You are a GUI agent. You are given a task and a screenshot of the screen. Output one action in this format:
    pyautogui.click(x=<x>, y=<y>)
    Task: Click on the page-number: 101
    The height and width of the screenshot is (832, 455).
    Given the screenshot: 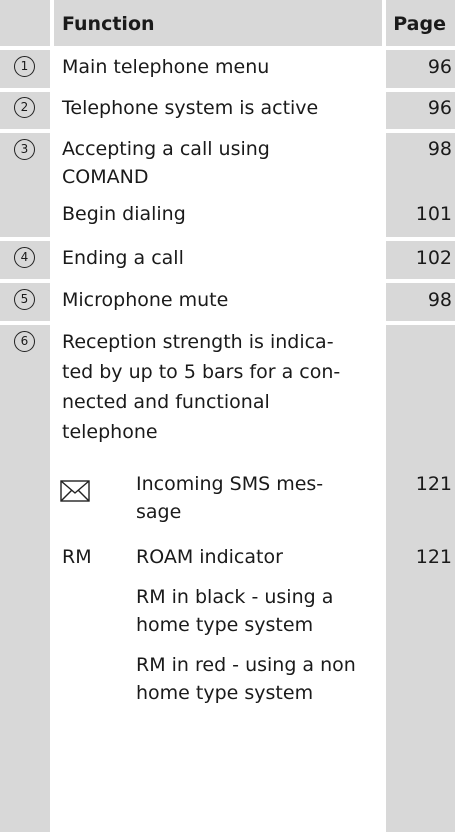 What is the action you would take?
    pyautogui.click(x=433, y=214)
    